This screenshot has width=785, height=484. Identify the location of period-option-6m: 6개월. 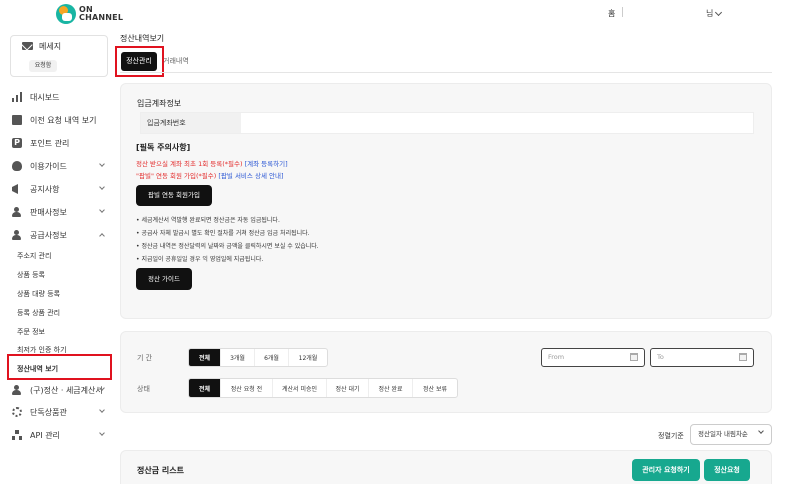
(272, 357).